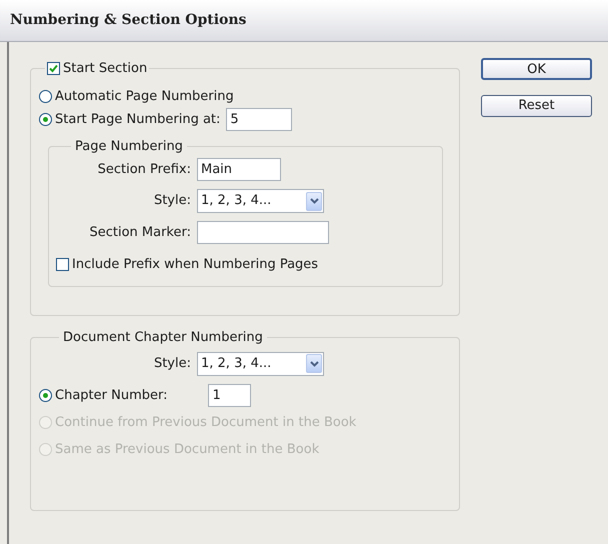 The image size is (608, 544). I want to click on radio-label: Start Page Numbering at:, so click(137, 119).